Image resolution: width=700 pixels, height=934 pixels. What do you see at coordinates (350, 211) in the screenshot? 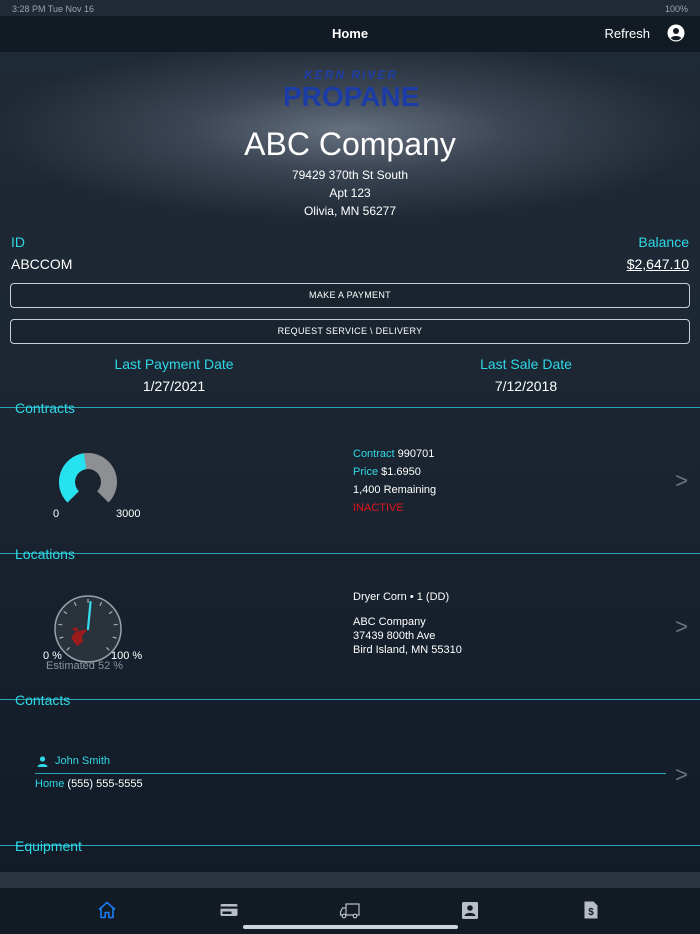
I see `address-line-3: Olivia, MN 56277` at bounding box center [350, 211].